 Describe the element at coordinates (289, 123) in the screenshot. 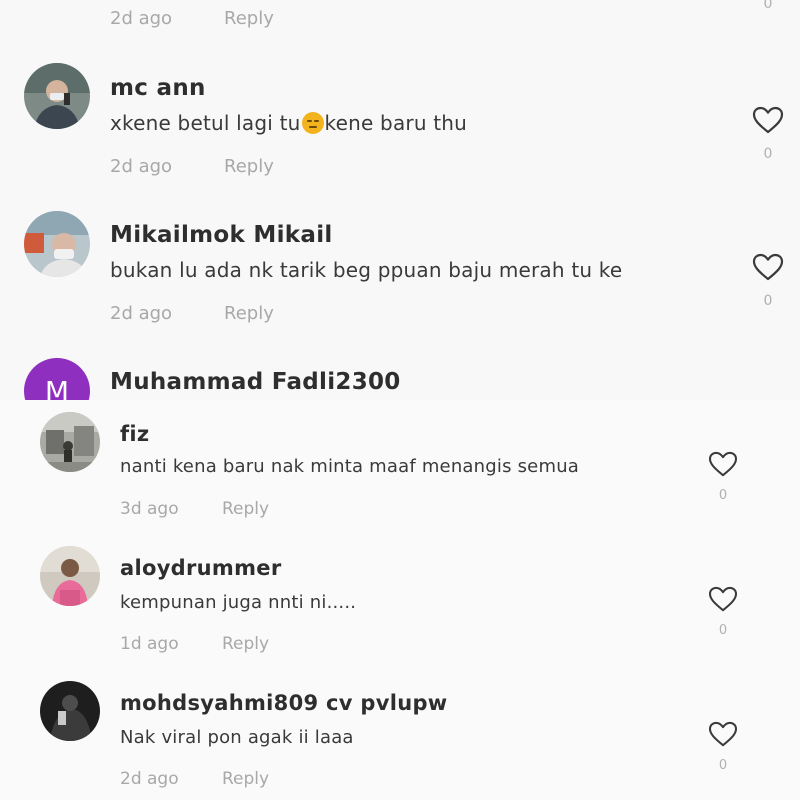

I see `comment-text: xkene betul lagi tu kene baru thu` at that location.